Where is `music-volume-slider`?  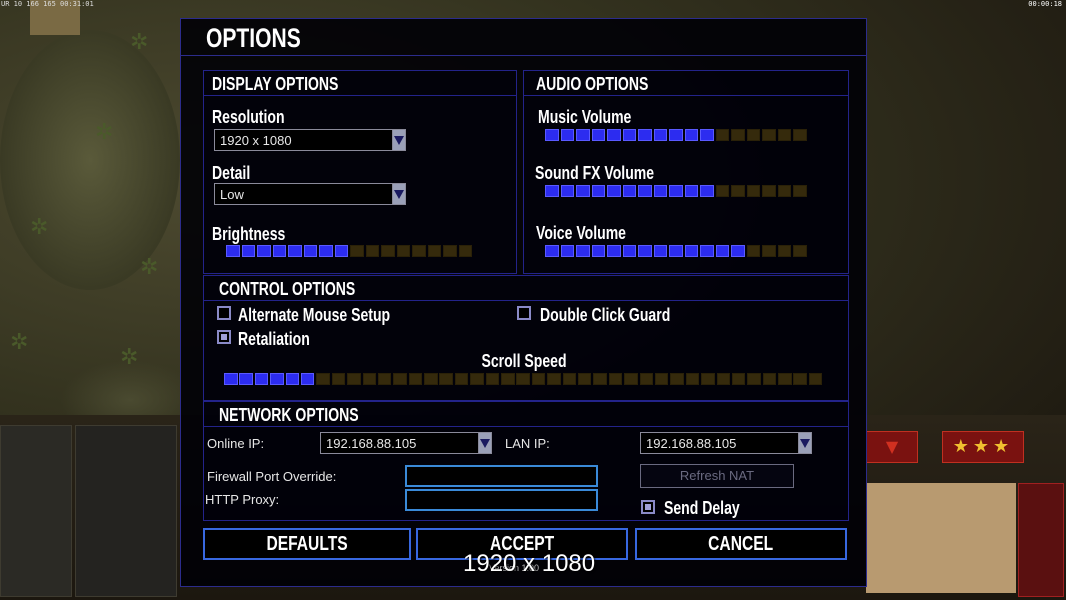
music-volume-slider is located at coordinates (676, 135).